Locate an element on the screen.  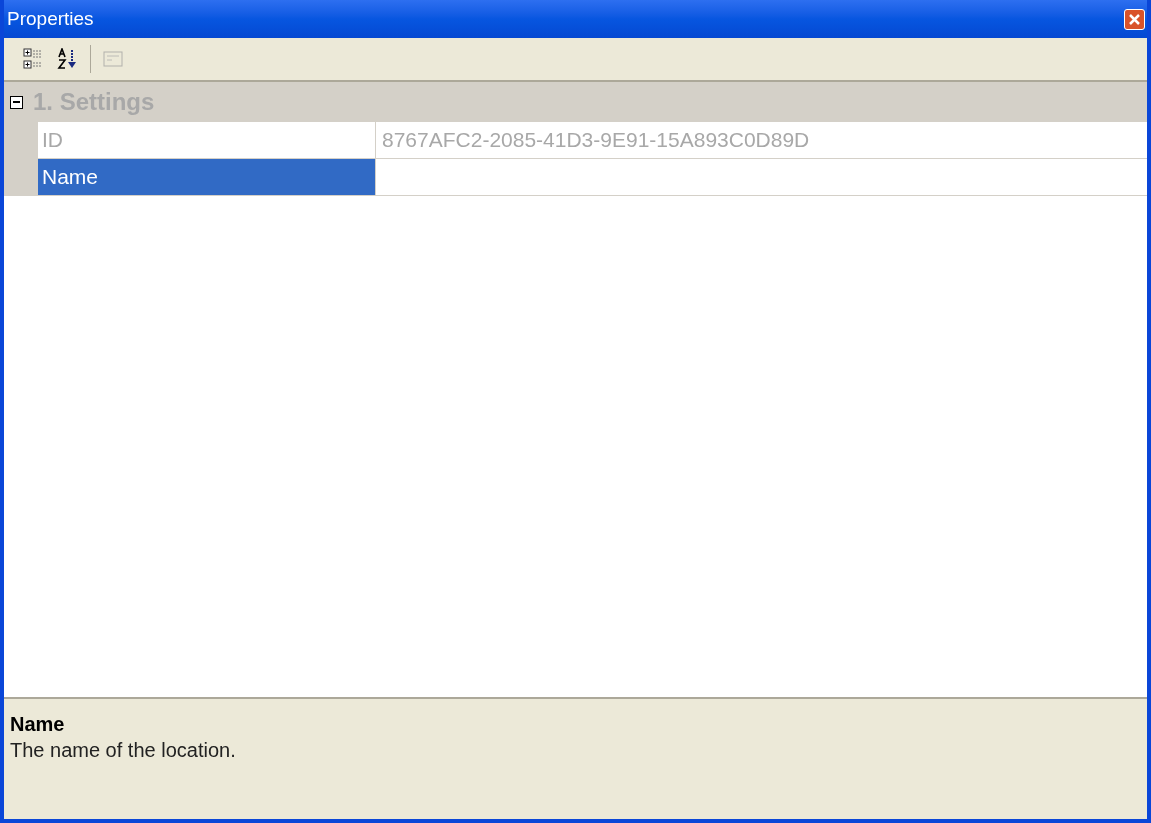
description-text: The name of the location. is located at coordinates (123, 750).